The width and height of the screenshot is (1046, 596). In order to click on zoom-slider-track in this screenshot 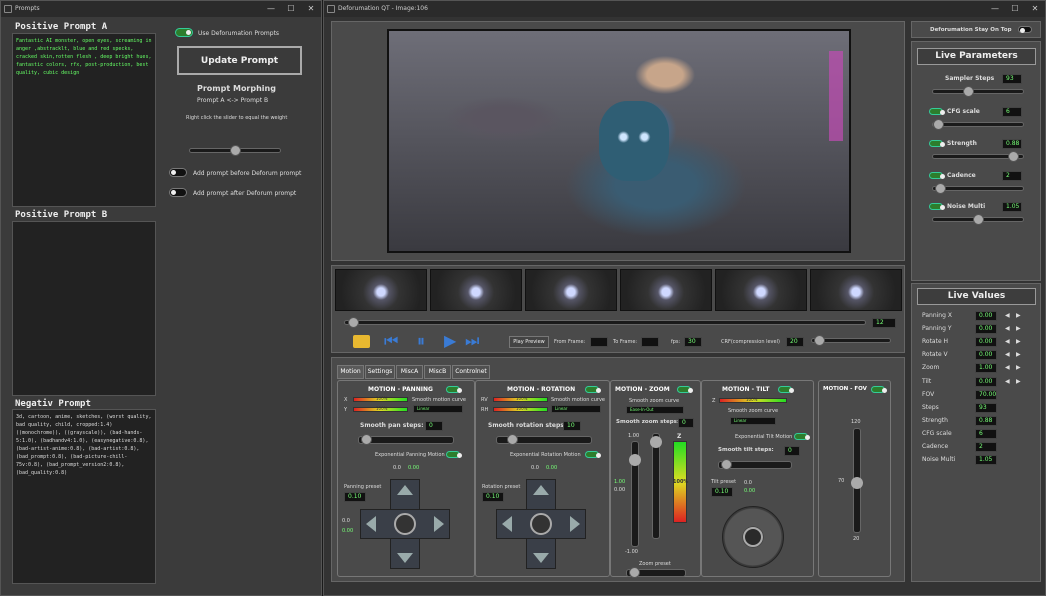, I will do `click(635, 494)`.